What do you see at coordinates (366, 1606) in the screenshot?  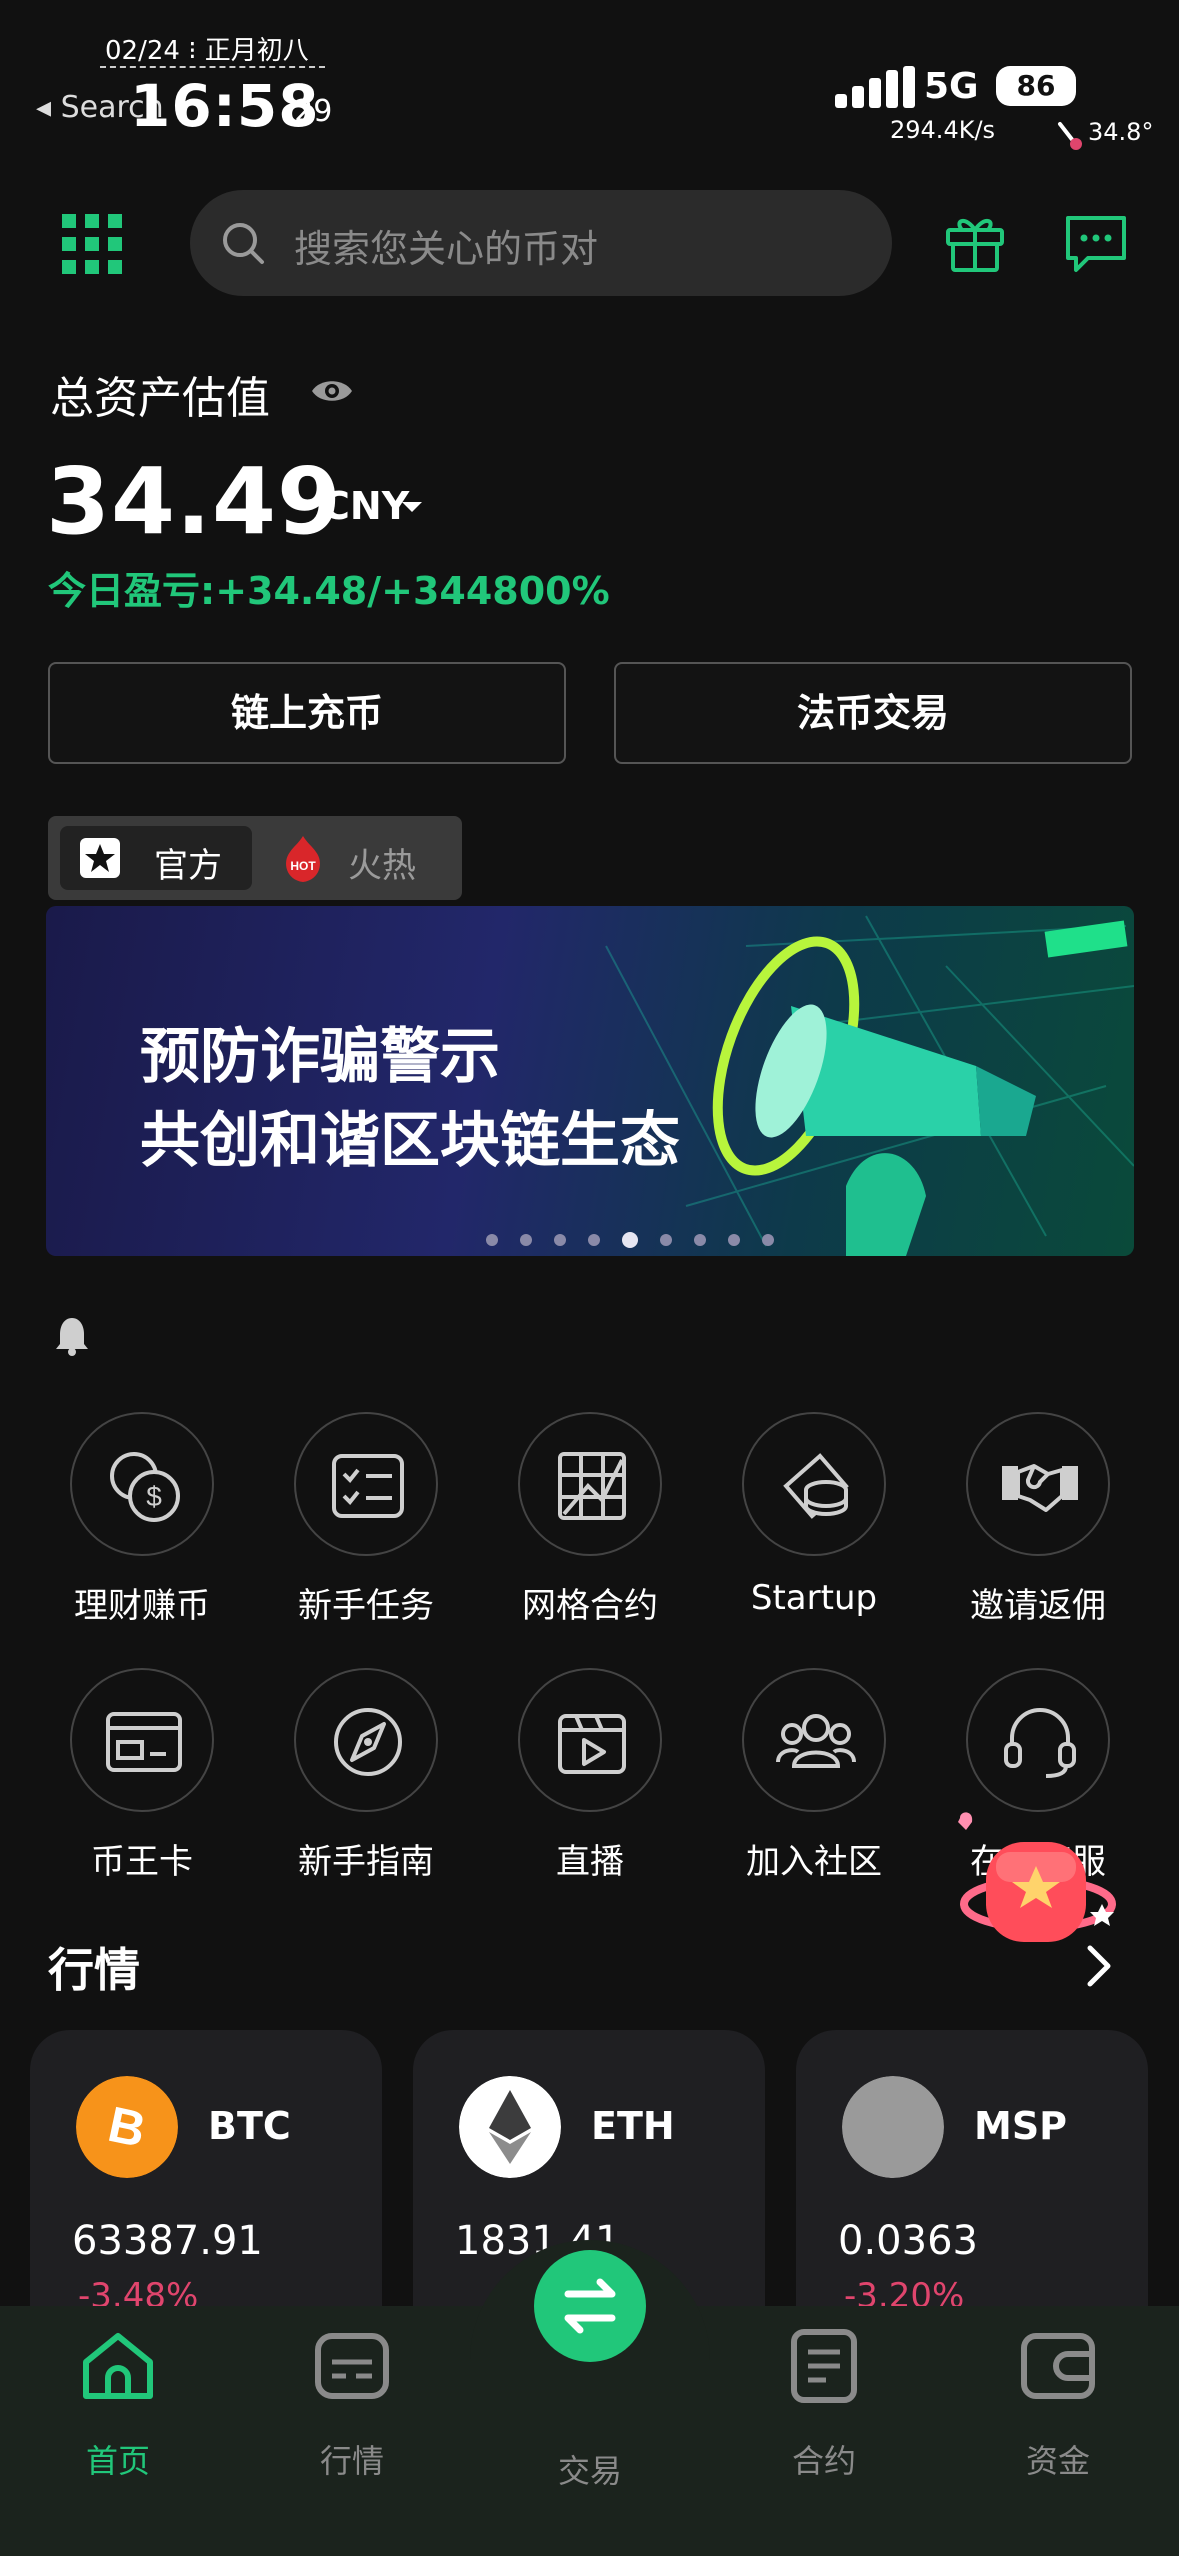 I see `feature-label: 新手任务` at bounding box center [366, 1606].